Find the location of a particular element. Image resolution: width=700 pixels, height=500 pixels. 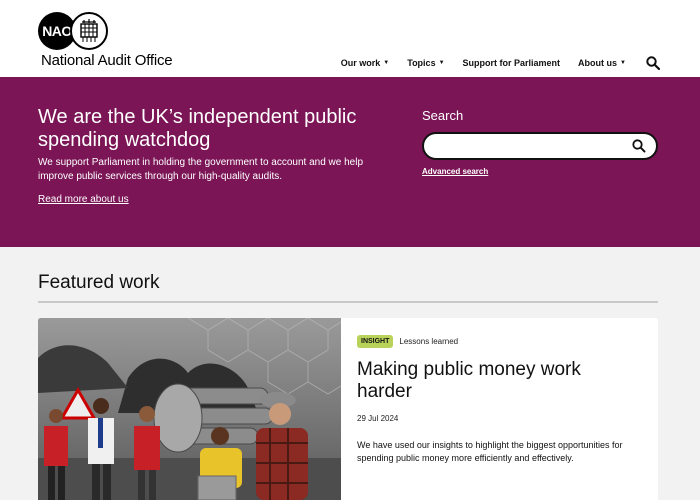

nav-label: Topics is located at coordinates (421, 63).